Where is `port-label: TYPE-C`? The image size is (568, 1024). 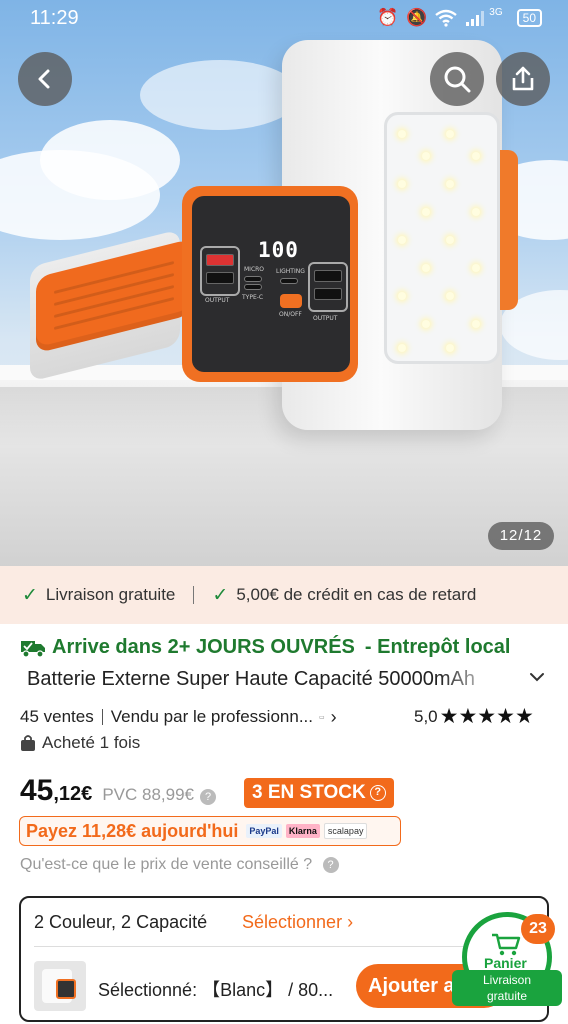
port-label: TYPE-C is located at coordinates (253, 297).